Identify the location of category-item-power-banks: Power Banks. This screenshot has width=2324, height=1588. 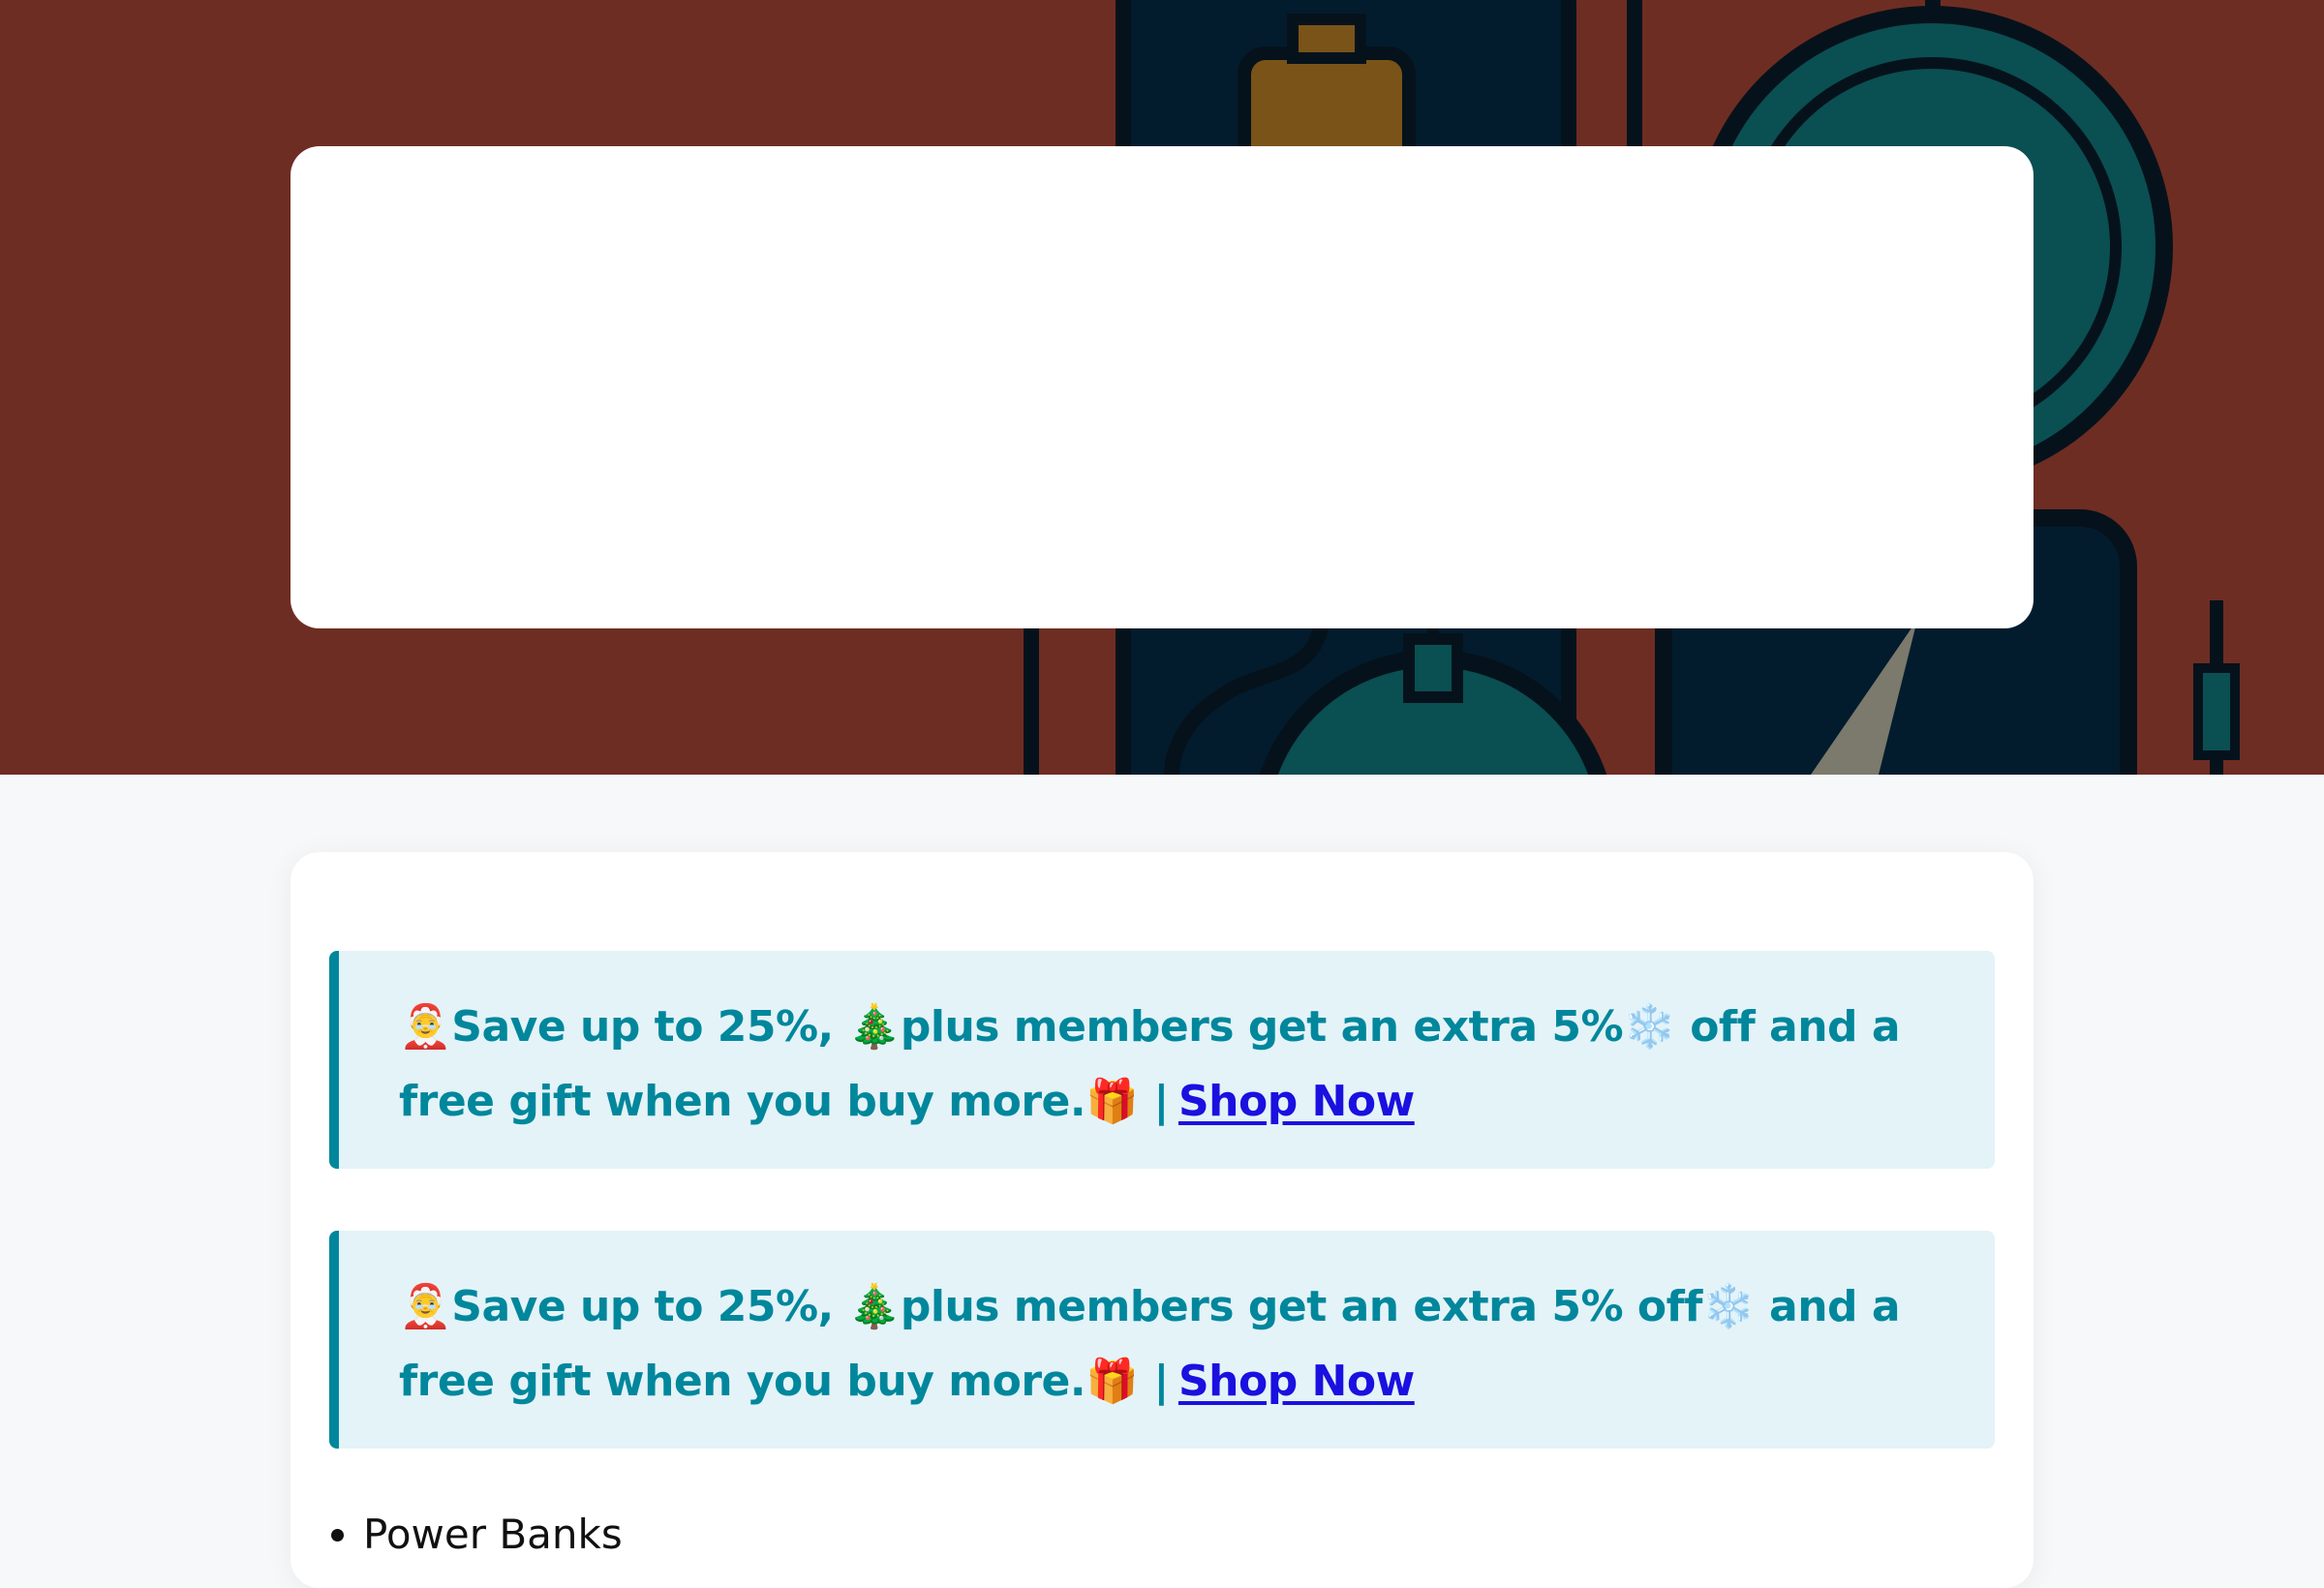
(493, 1534).